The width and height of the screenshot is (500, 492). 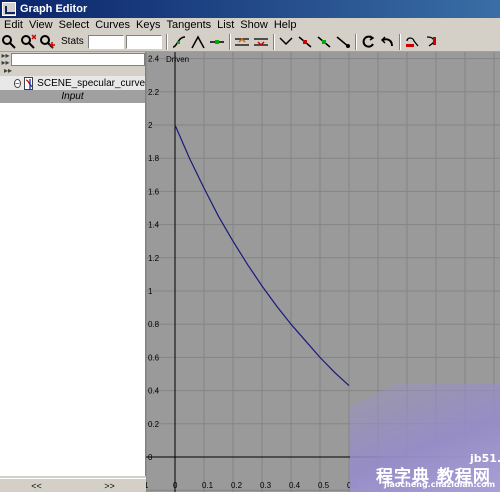 I want to click on pre-infinity-icon, so click(x=412, y=42).